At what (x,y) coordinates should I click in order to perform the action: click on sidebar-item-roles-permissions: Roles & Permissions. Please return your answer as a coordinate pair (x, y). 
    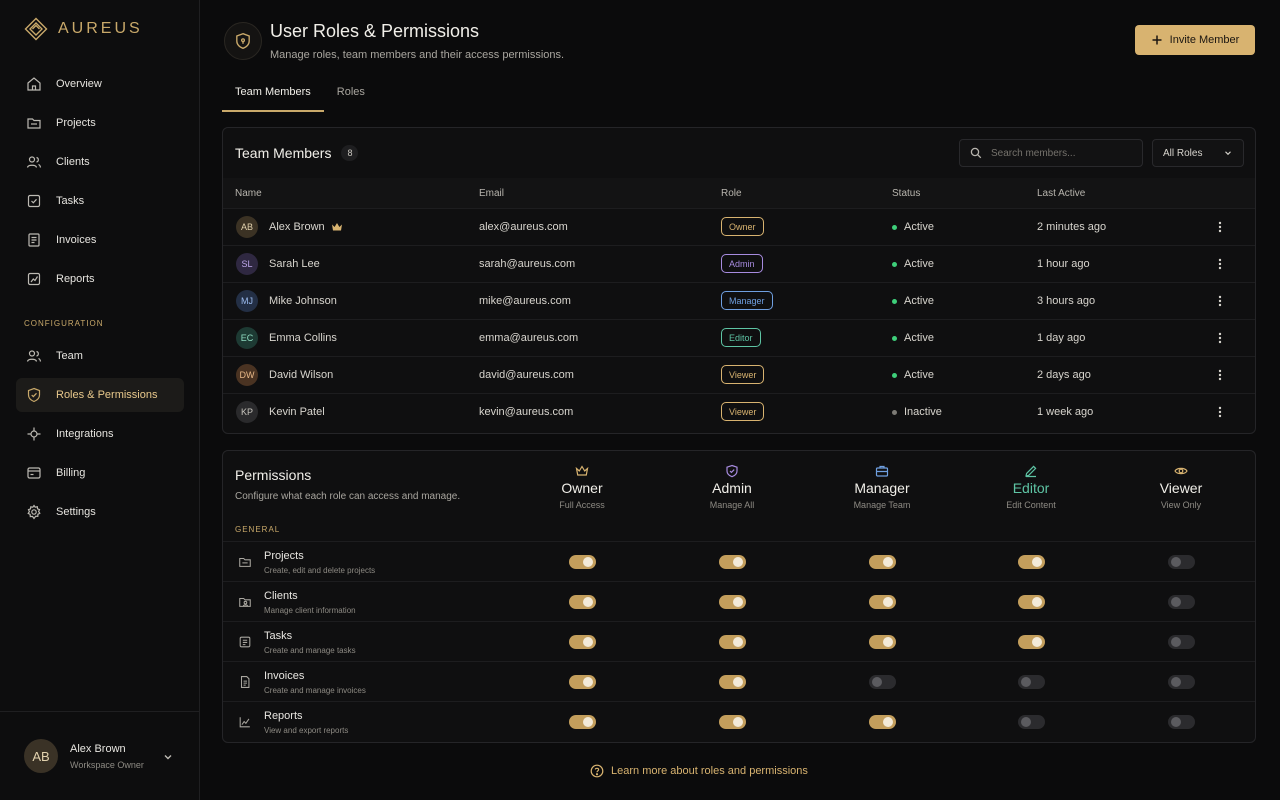
    Looking at the image, I should click on (100, 395).